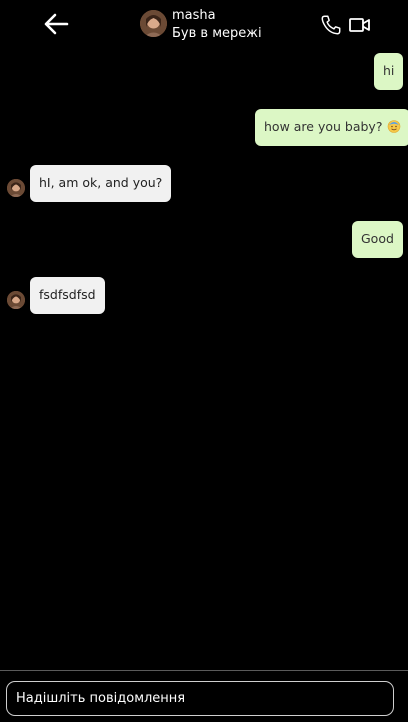 The image size is (408, 722). I want to click on message-text: hi, so click(389, 70).